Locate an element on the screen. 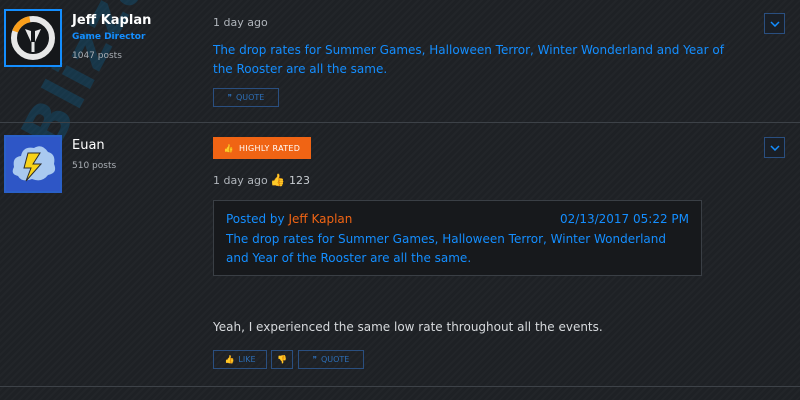 The image size is (800, 400). lightning-cloud-icon is located at coordinates (33, 164).